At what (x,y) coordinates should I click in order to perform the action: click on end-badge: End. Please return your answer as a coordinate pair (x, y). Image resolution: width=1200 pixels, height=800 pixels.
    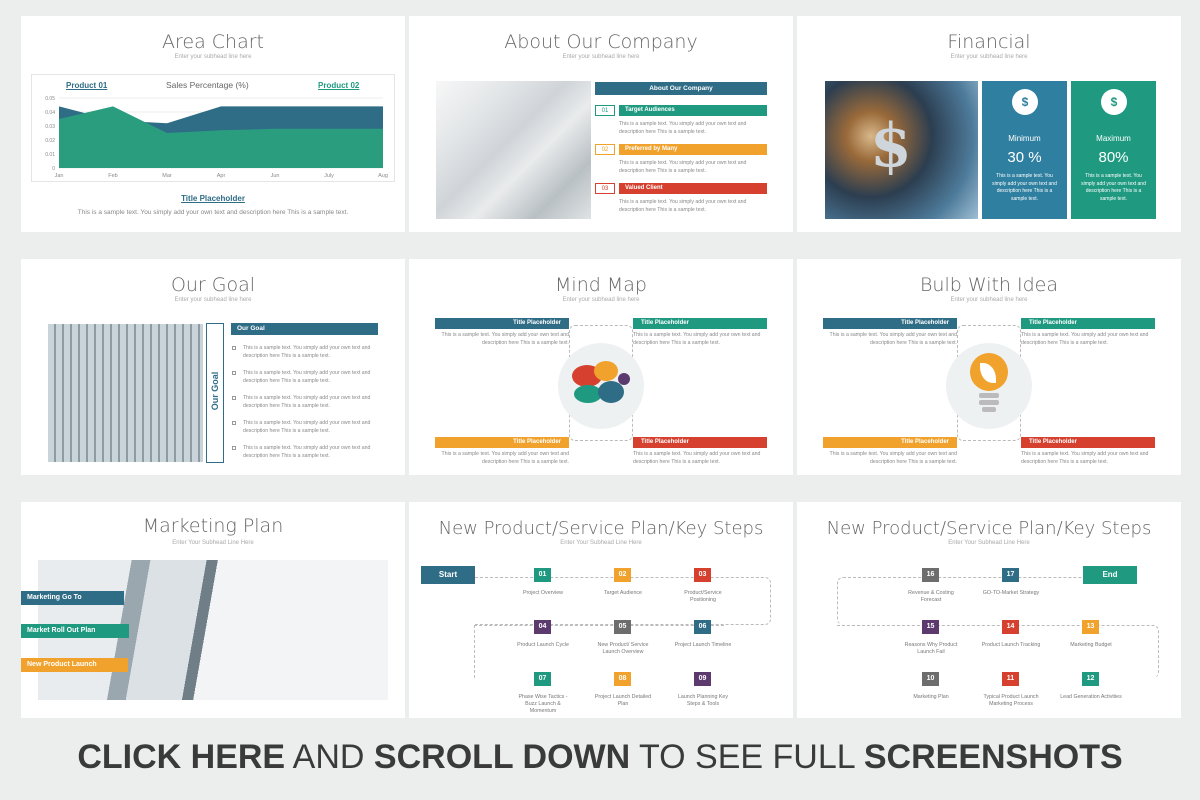
    Looking at the image, I should click on (1110, 575).